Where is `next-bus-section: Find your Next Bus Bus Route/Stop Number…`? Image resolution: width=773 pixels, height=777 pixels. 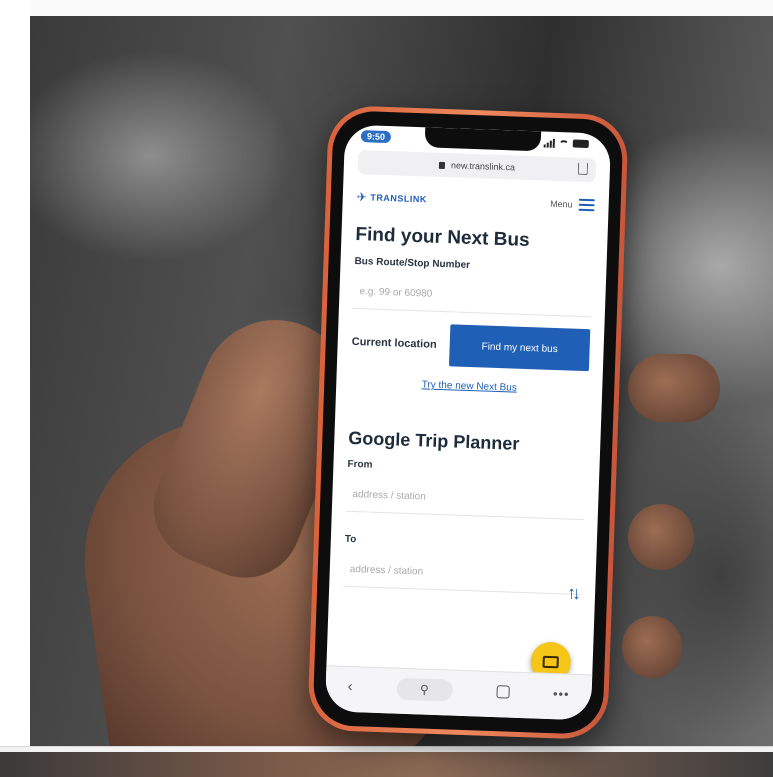 next-bus-section: Find your Next Bus Bus Route/Stop Number… is located at coordinates (472, 309).